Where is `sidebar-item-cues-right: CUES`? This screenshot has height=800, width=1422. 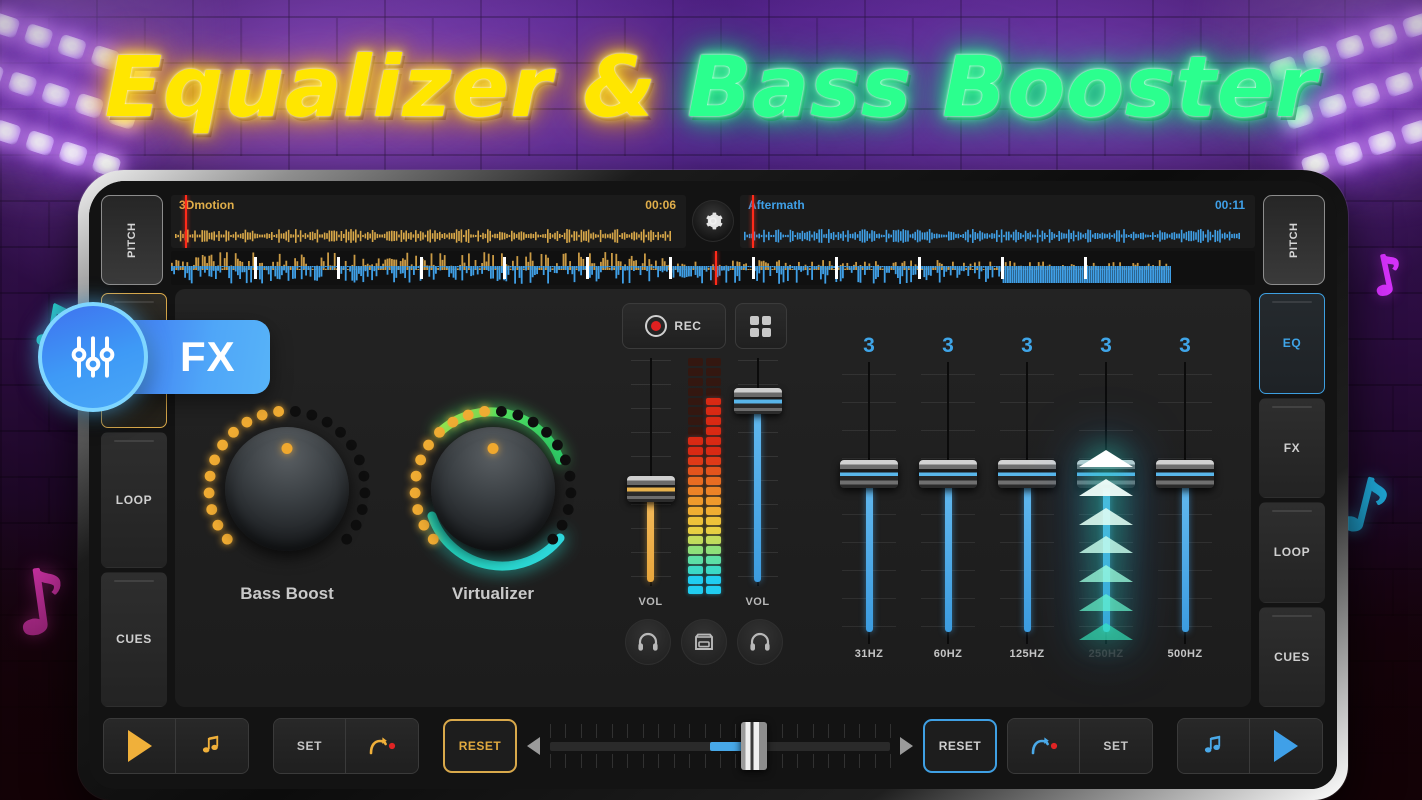
sidebar-item-cues-right: CUES is located at coordinates (1292, 656).